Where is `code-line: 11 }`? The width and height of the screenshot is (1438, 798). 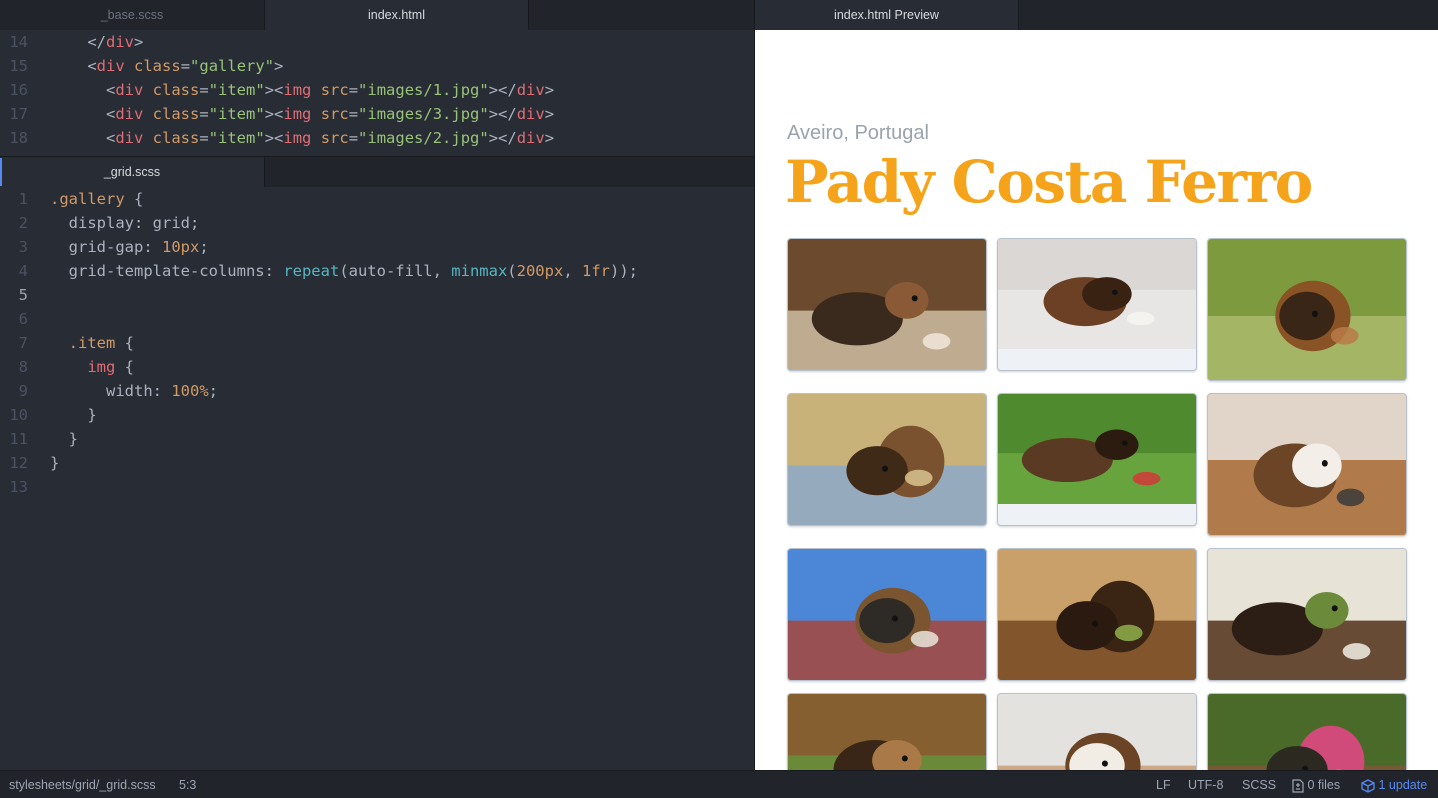 code-line: 11 } is located at coordinates (377, 439).